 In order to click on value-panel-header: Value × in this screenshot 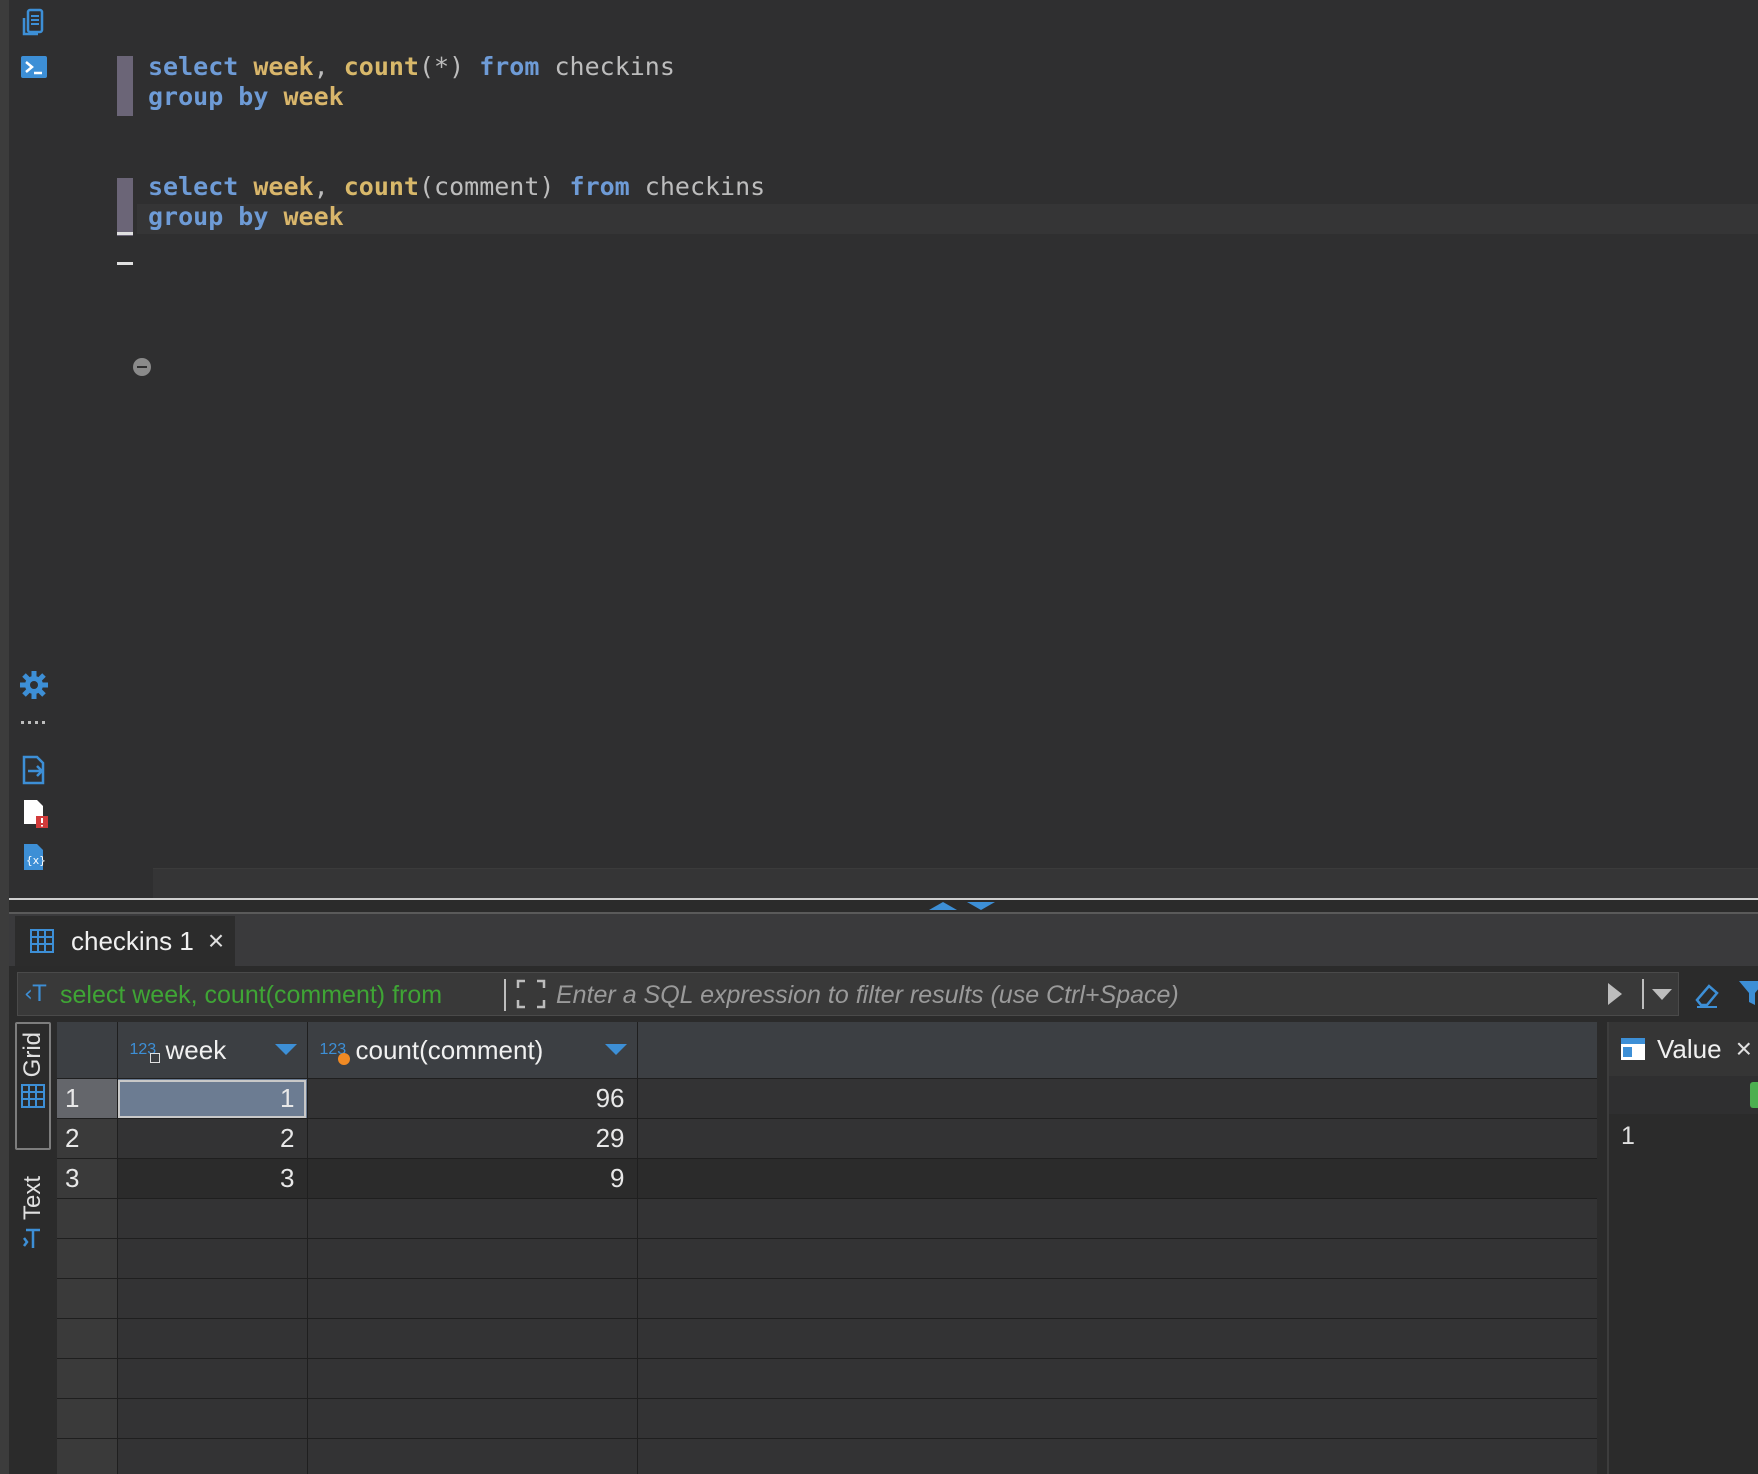, I will do `click(1683, 1049)`.